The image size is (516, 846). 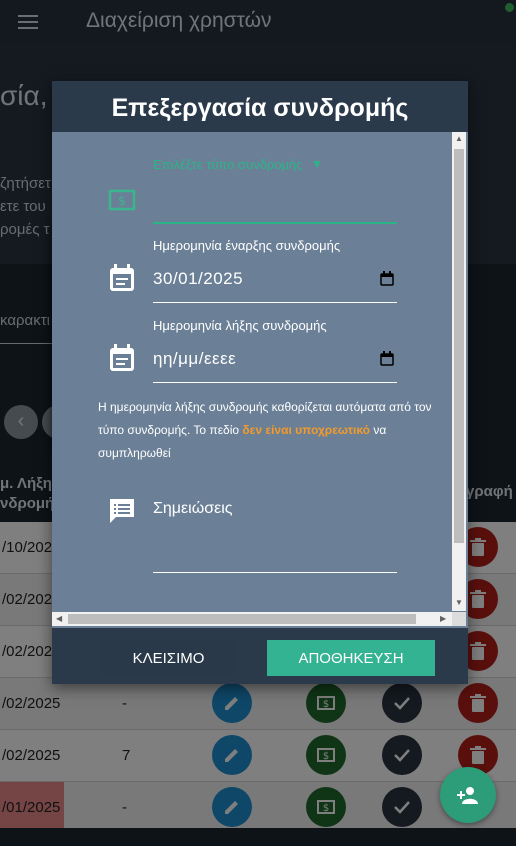 I want to click on chevron-down-icon: ▼, so click(x=317, y=164).